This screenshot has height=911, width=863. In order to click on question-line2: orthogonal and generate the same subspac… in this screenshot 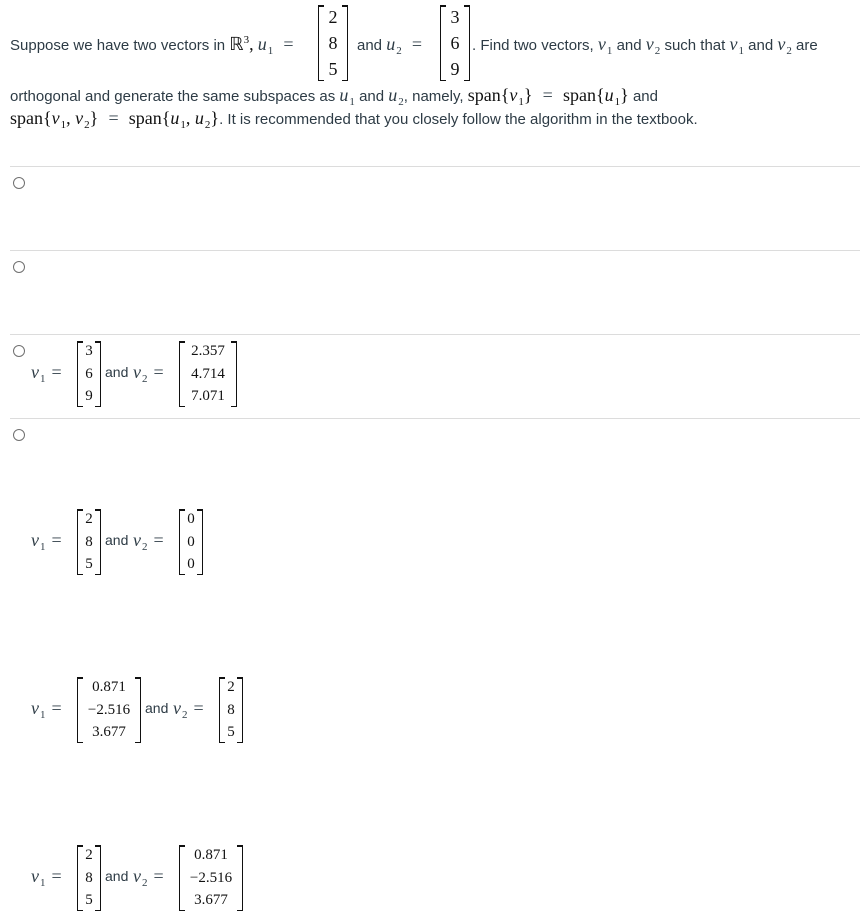, I will do `click(334, 96)`.